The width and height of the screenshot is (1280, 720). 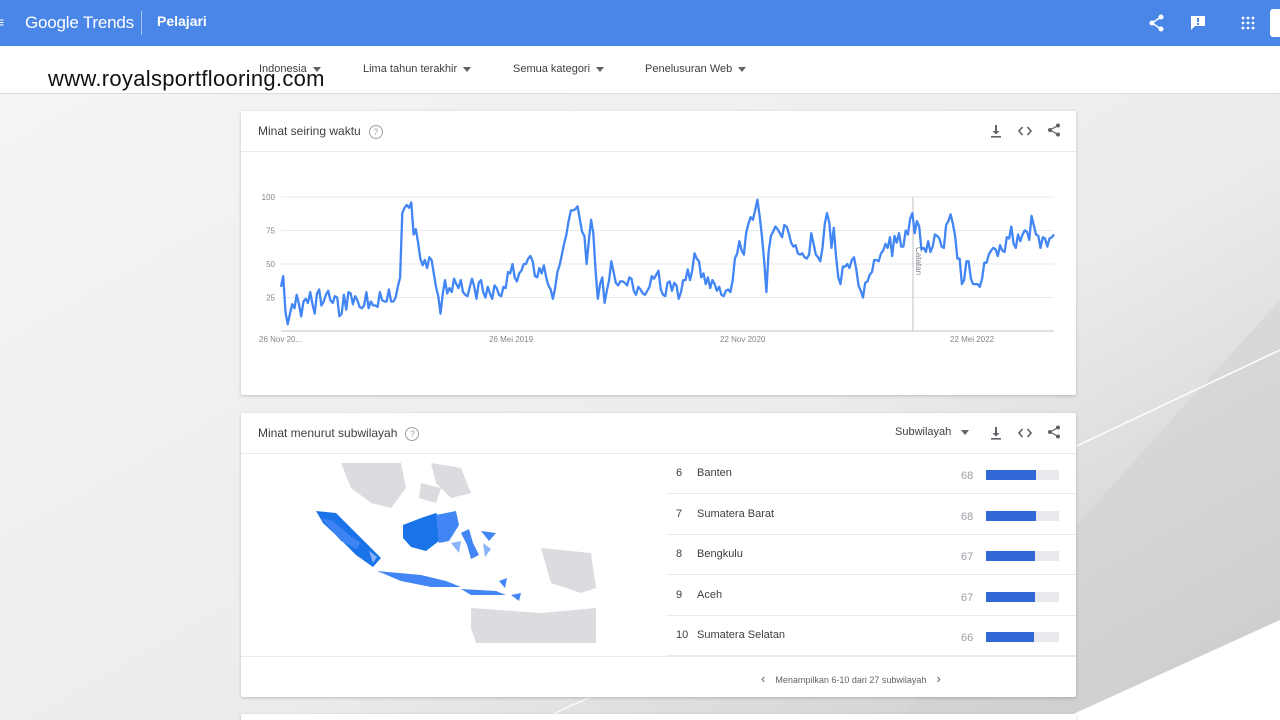 What do you see at coordinates (743, 339) in the screenshot?
I see `x-tick-label: 22 Nov 2020` at bounding box center [743, 339].